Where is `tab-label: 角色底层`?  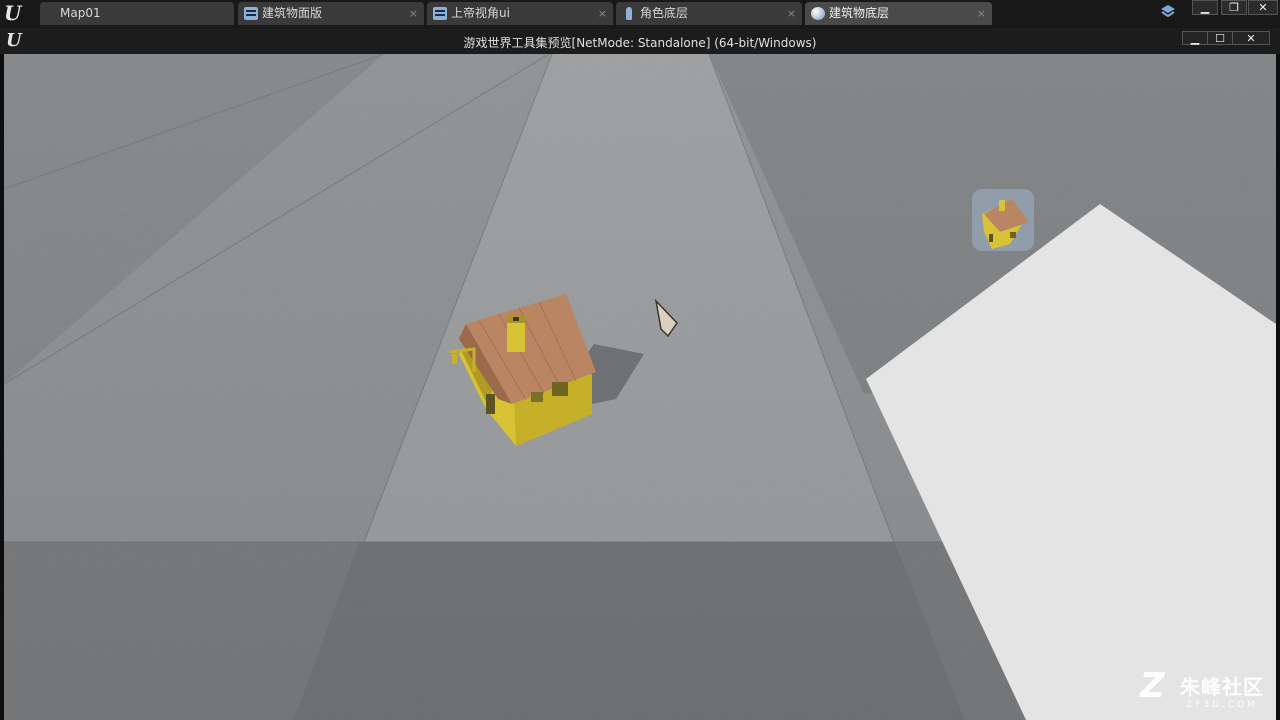 tab-label: 角色底层 is located at coordinates (664, 13).